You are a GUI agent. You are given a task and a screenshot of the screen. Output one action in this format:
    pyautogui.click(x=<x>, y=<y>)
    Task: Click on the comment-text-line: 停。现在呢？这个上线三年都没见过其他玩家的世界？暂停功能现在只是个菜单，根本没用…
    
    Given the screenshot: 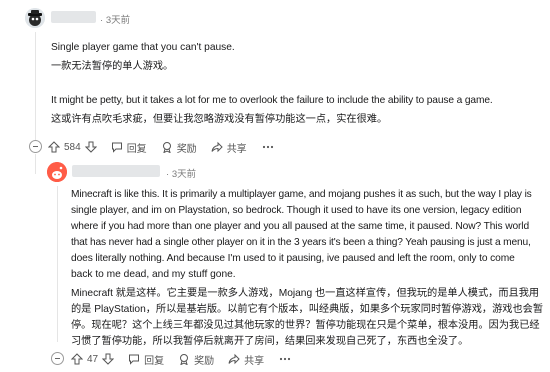 What is the action you would take?
    pyautogui.click(x=305, y=325)
    